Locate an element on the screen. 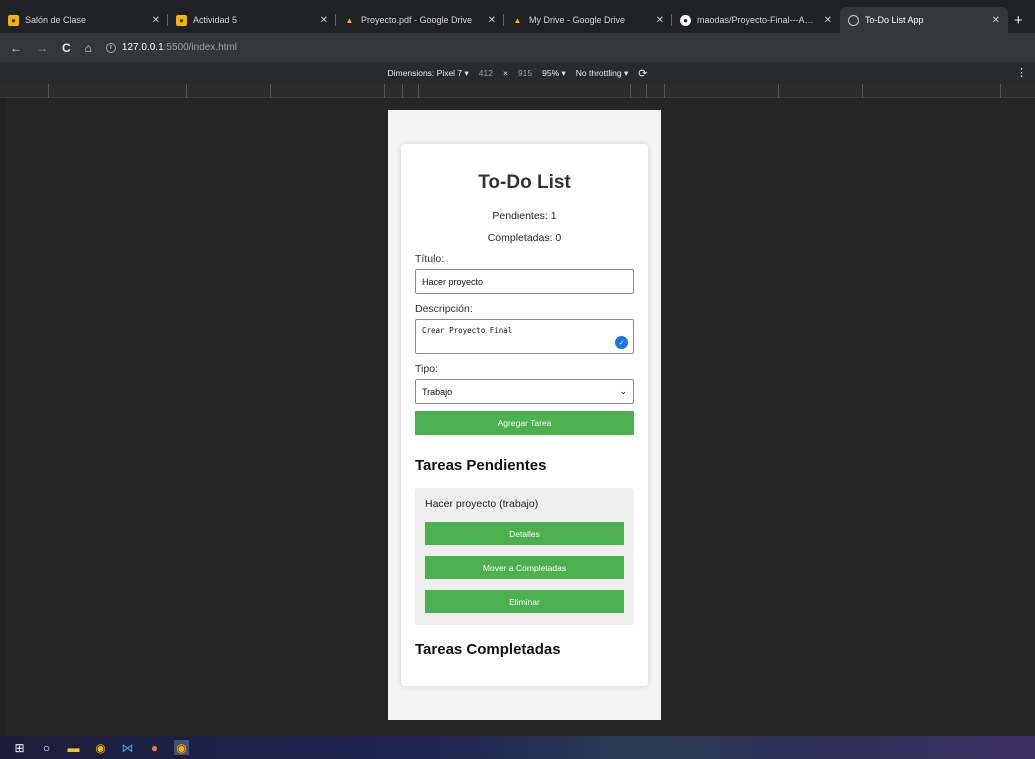 This screenshot has width=1035, height=759. pending-counter: Pendientes: 1 is located at coordinates (524, 216).